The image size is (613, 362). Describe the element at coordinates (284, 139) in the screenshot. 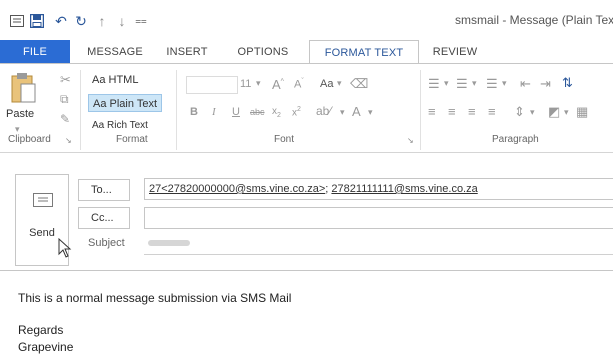

I see `font-group-label: Font` at that location.